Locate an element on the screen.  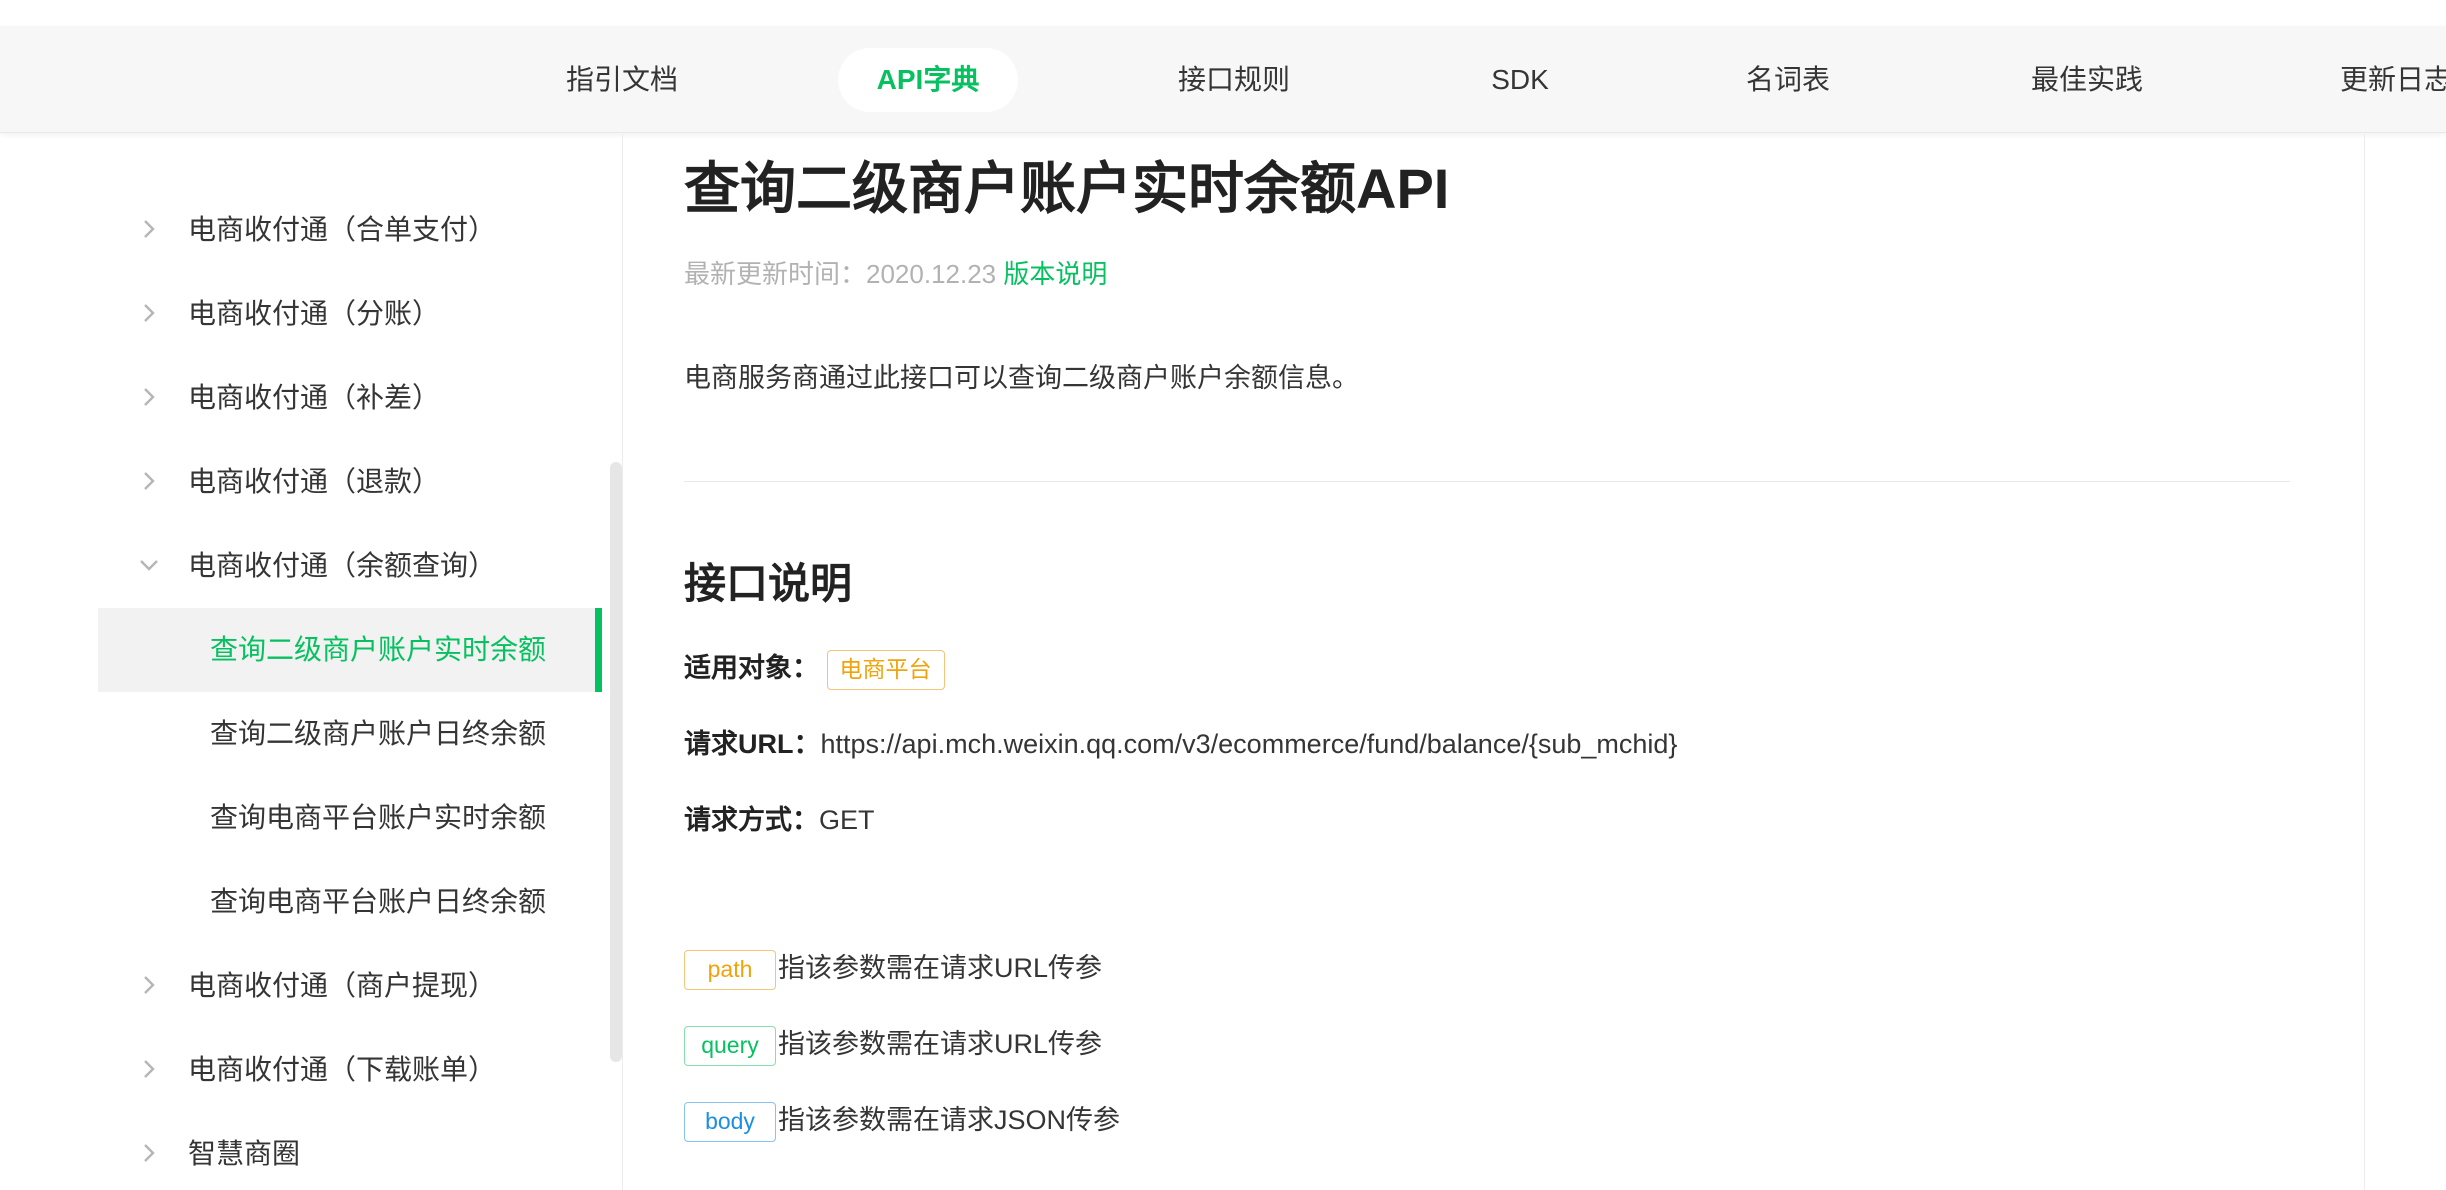
sidebar-item-label: 查询电商平台账户日终余额 is located at coordinates (378, 901).